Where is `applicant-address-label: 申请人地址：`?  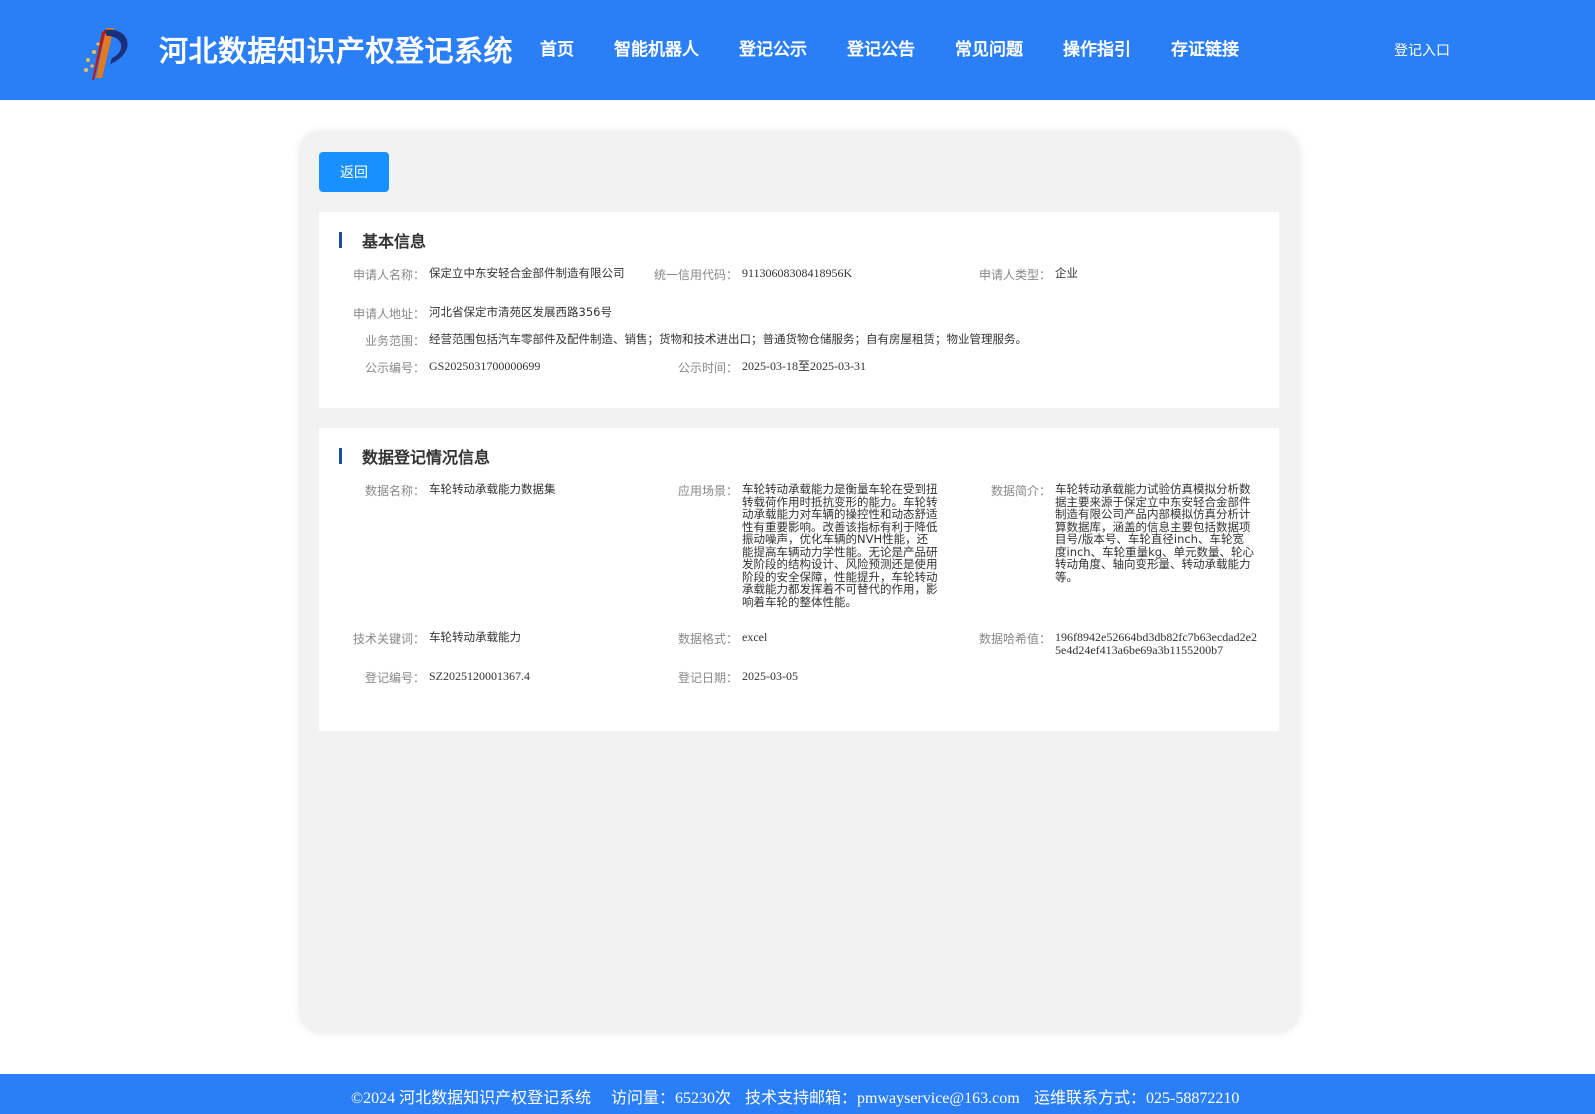
applicant-address-label: 申请人地址： is located at coordinates (388, 314).